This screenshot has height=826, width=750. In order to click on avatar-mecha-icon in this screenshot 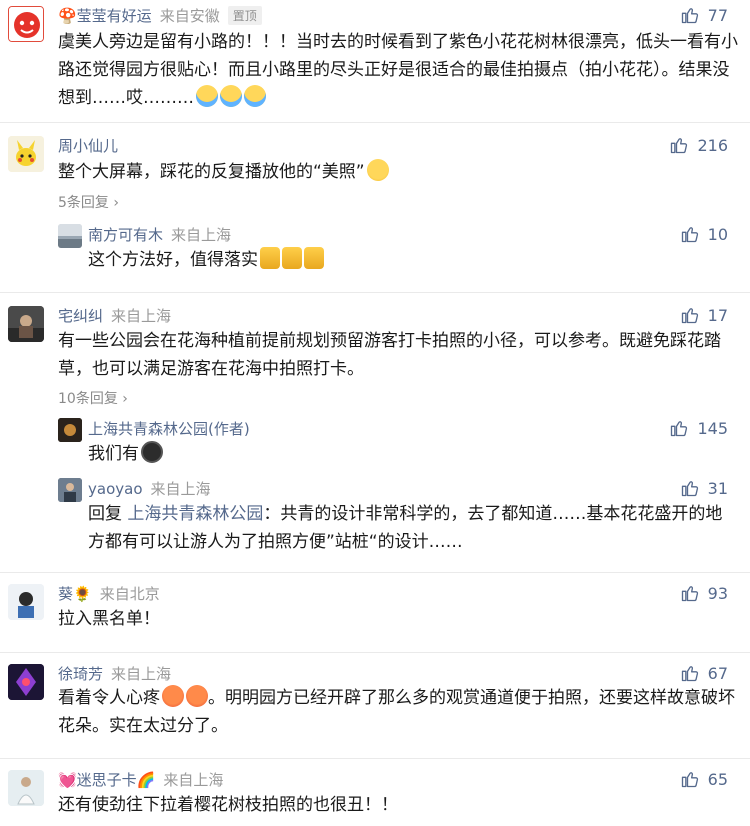, I will do `click(26, 682)`.